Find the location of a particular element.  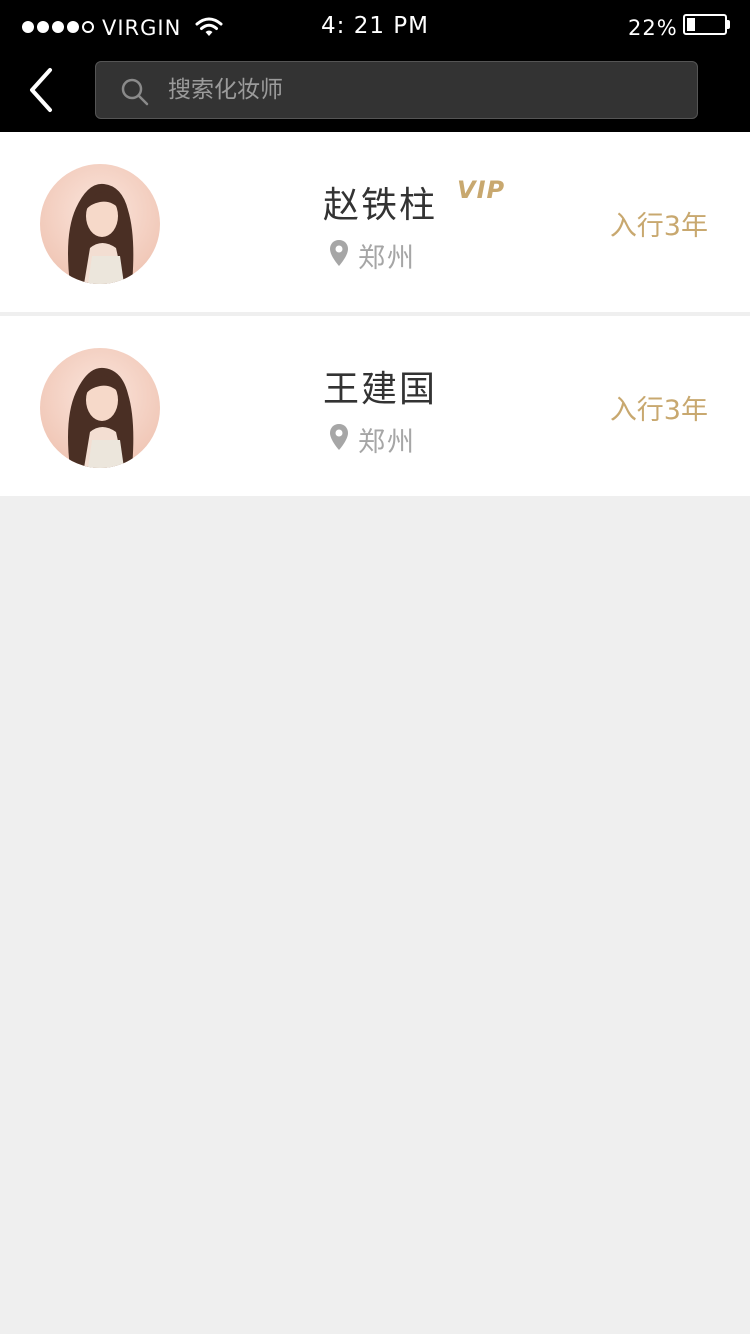

chevron-left-icon is located at coordinates (41, 90).